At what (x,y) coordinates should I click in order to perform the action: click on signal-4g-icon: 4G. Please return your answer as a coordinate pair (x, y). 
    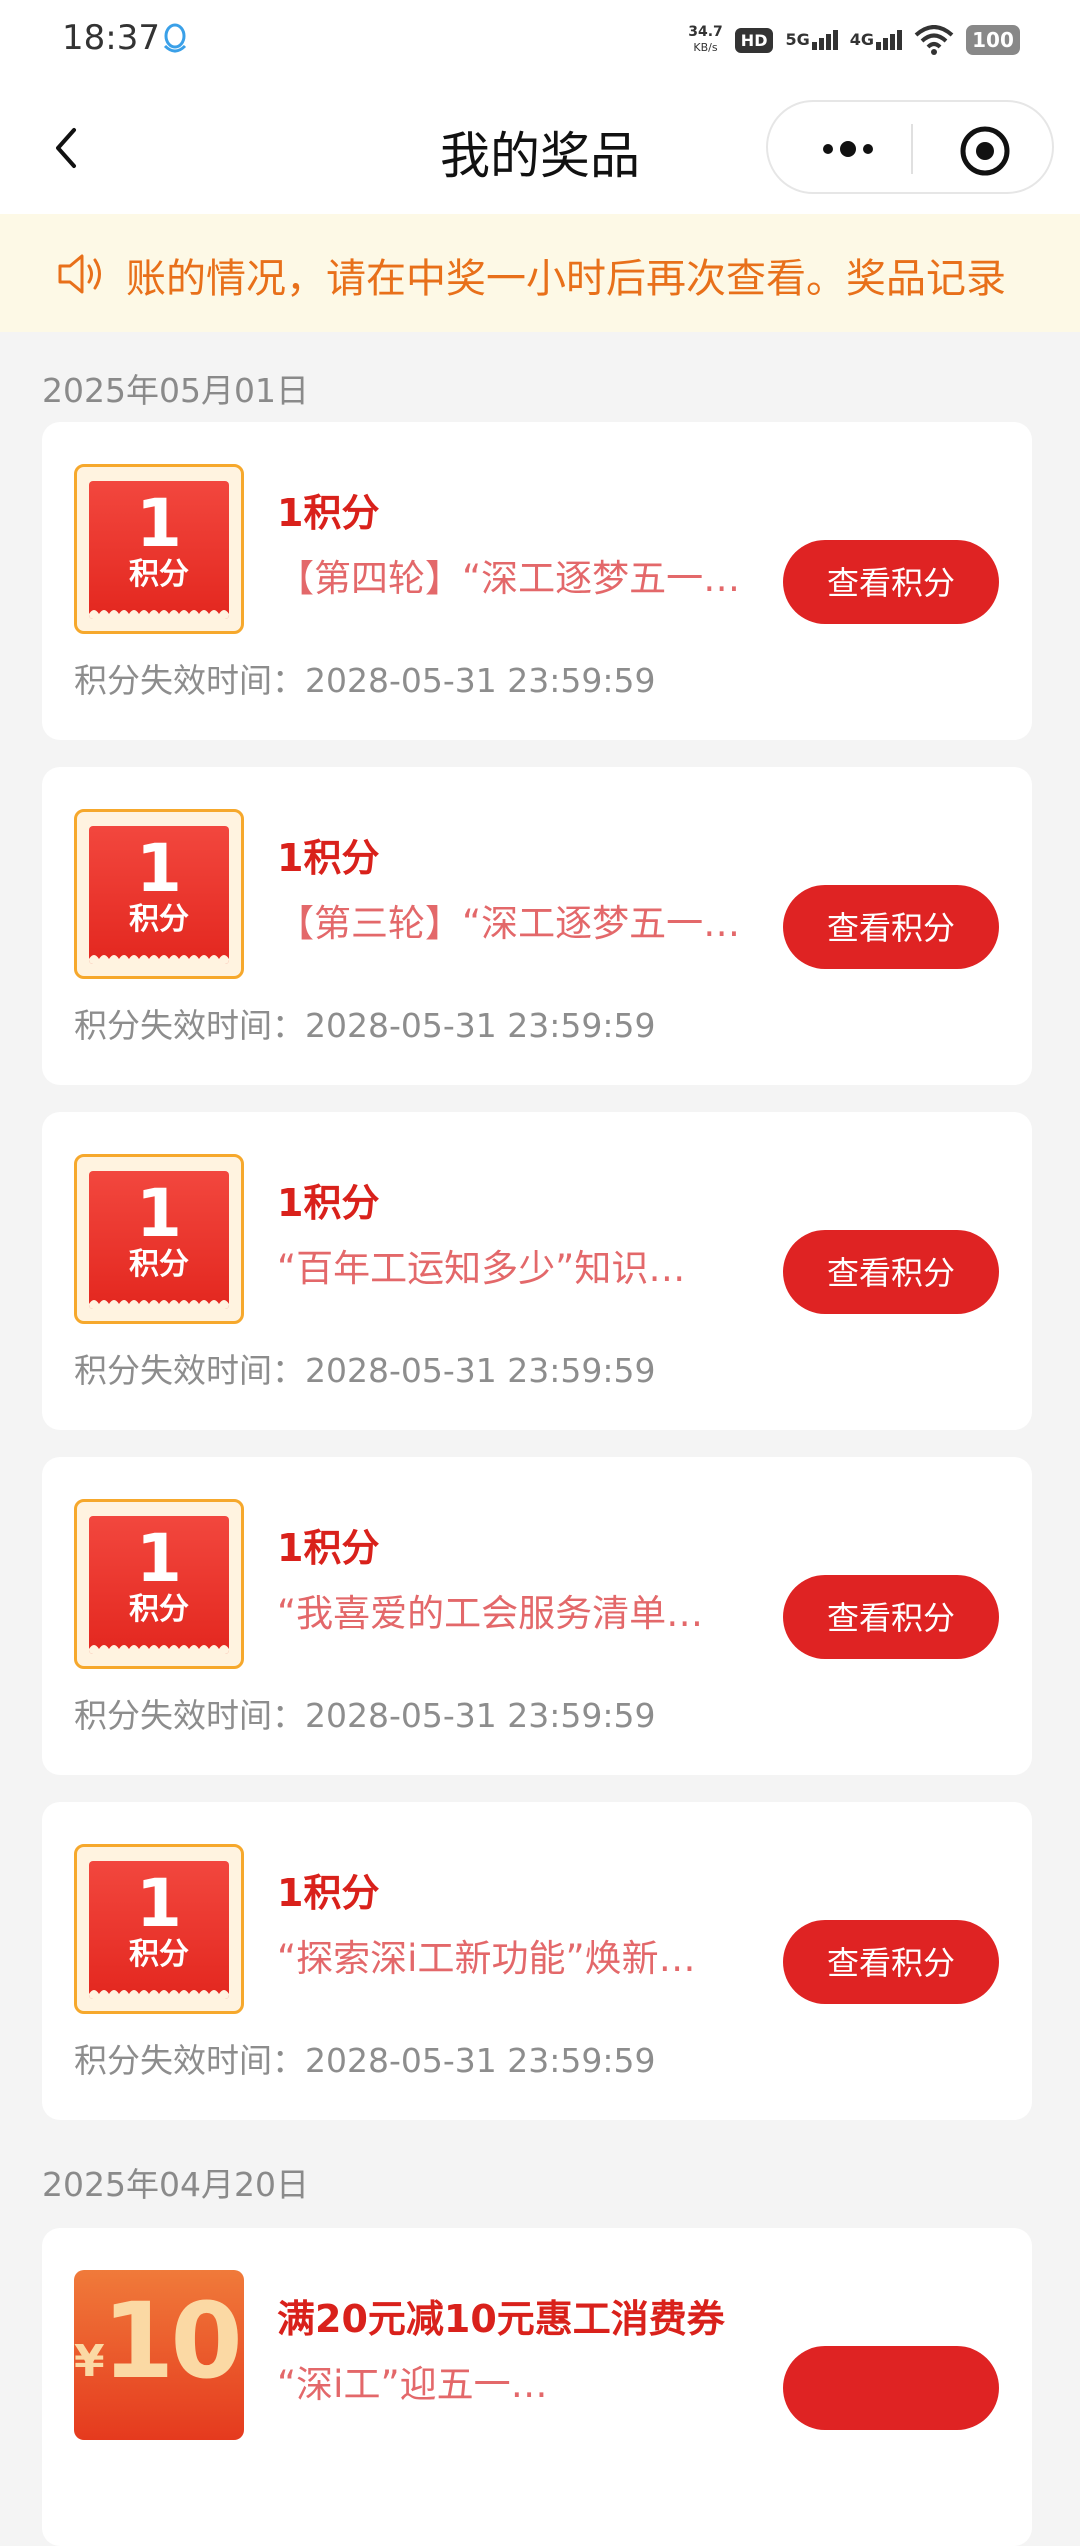
    Looking at the image, I should click on (876, 40).